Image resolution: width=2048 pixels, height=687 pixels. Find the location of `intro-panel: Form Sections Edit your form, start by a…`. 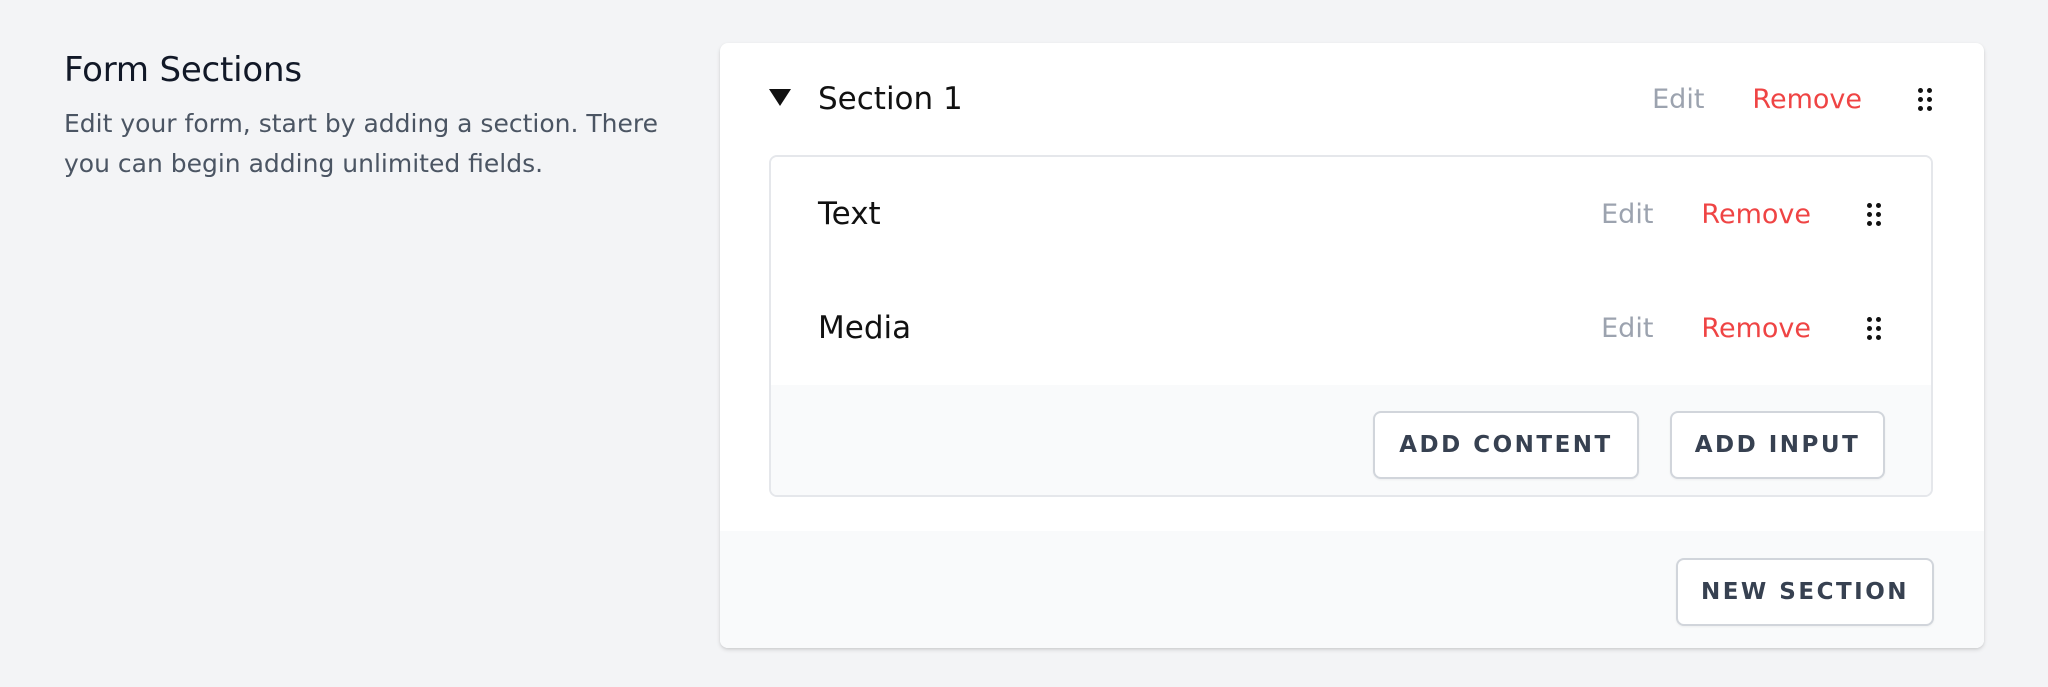

intro-panel: Form Sections Edit your form, start by a… is located at coordinates (374, 115).